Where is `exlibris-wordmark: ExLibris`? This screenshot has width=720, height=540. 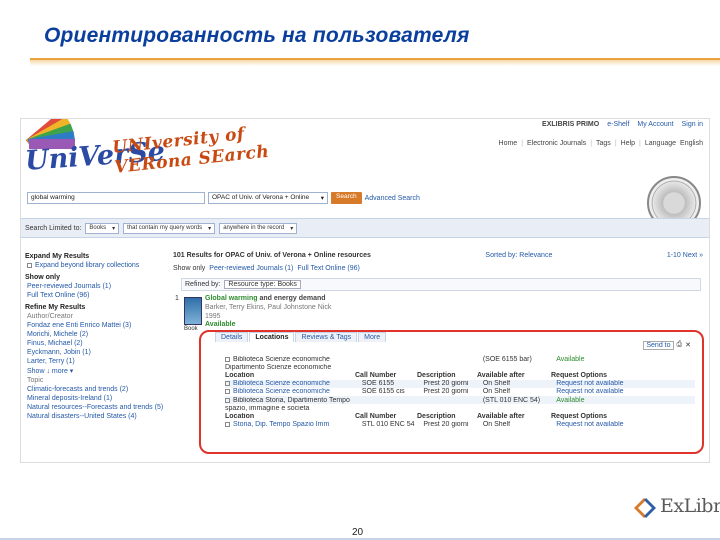
exlibris-wordmark: ExLibris is located at coordinates (690, 506).